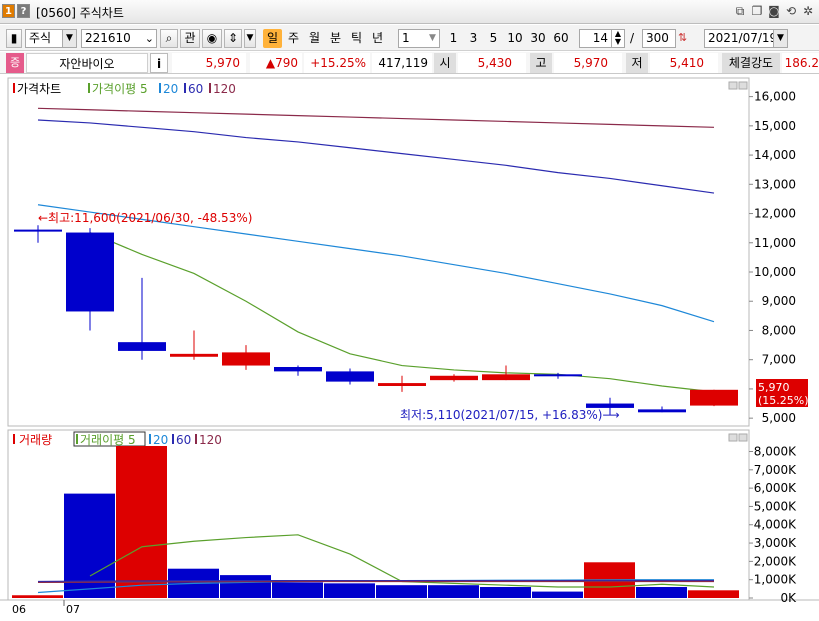 The width and height of the screenshot is (819, 621). I want to click on strength-value: 186.2, so click(800, 63).